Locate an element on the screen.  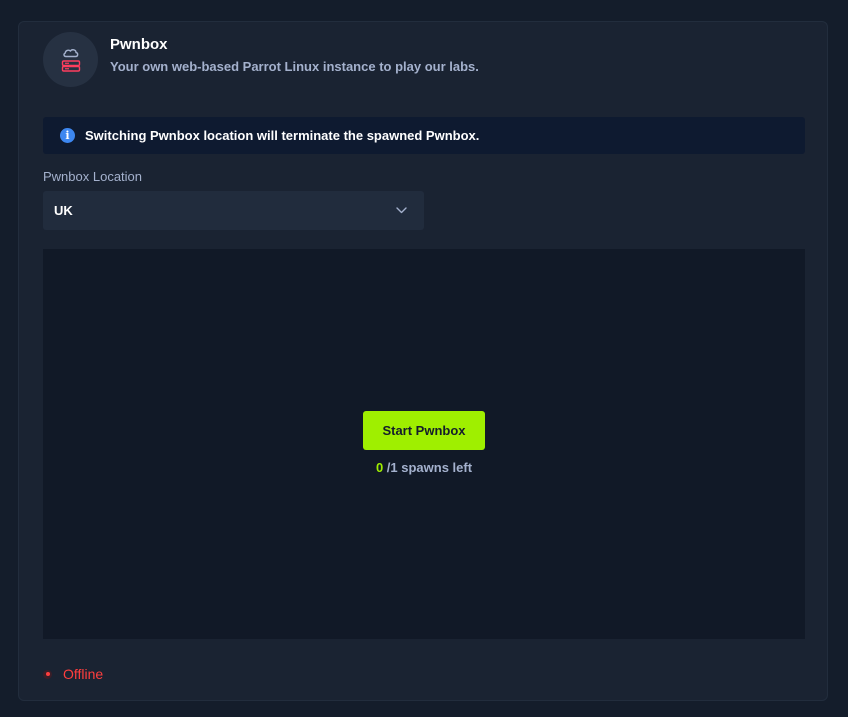
status-dot-icon is located at coordinates (47, 674).